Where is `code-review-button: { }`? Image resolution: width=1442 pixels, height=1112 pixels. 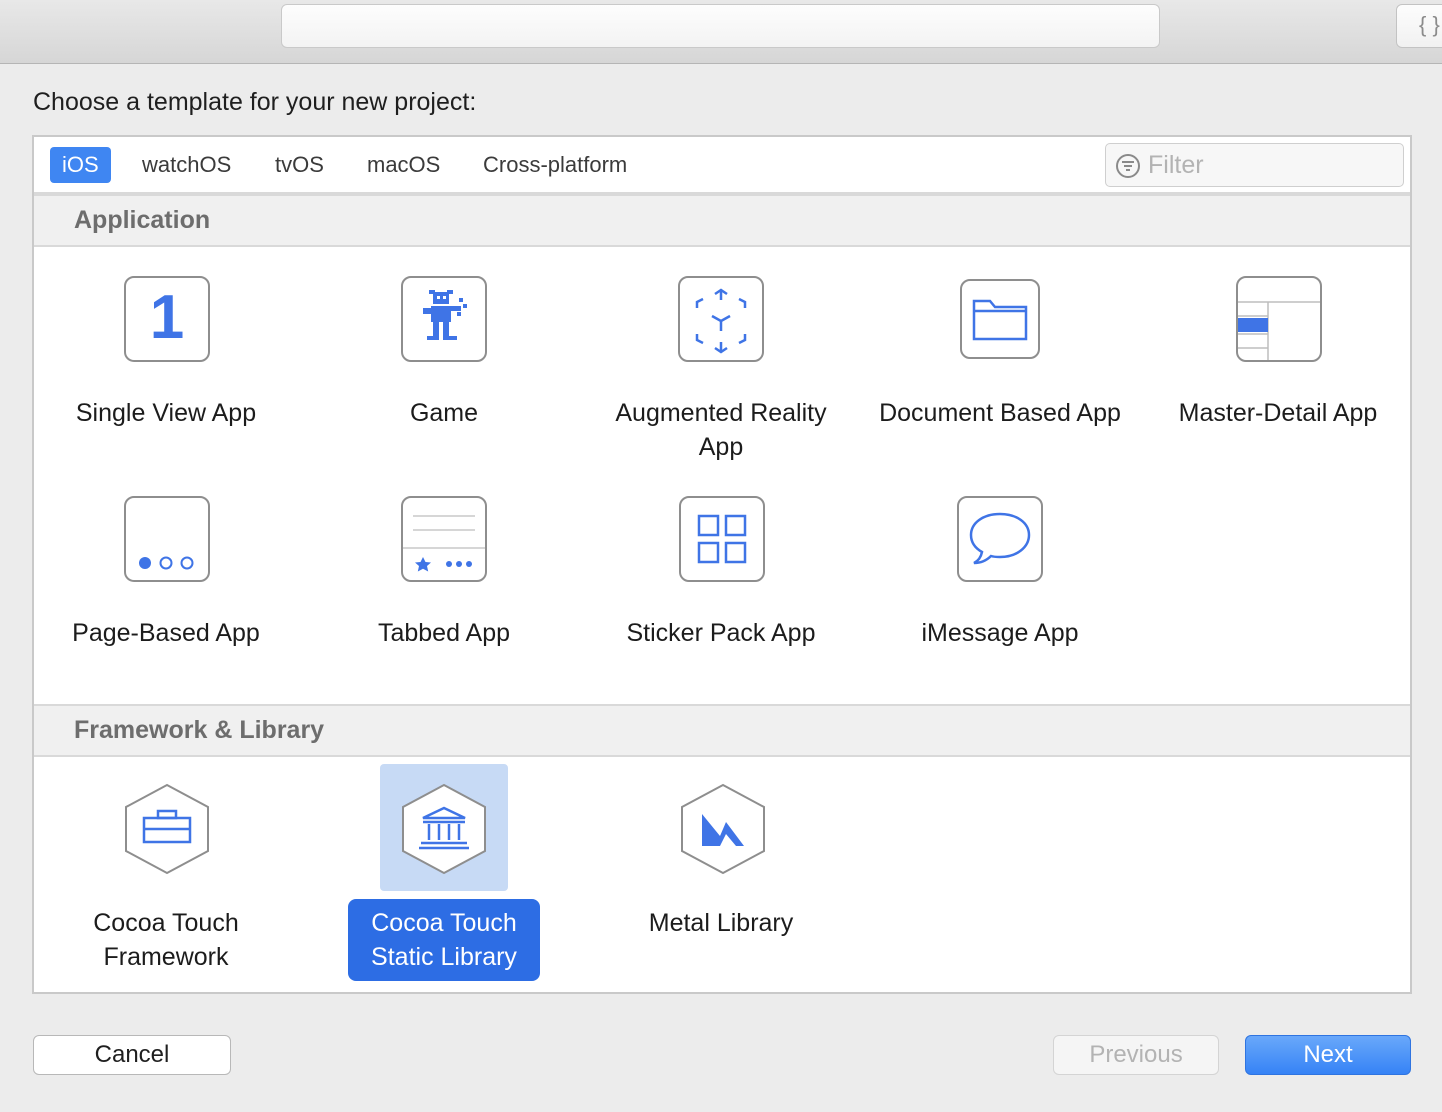
code-review-button: { } is located at coordinates (1419, 26).